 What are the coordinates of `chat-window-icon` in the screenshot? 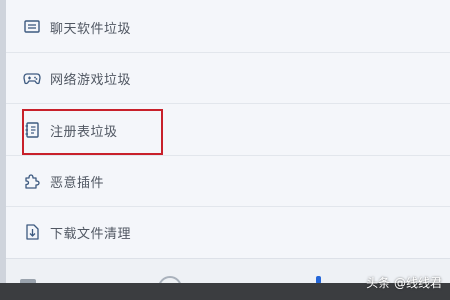 It's located at (32, 26).